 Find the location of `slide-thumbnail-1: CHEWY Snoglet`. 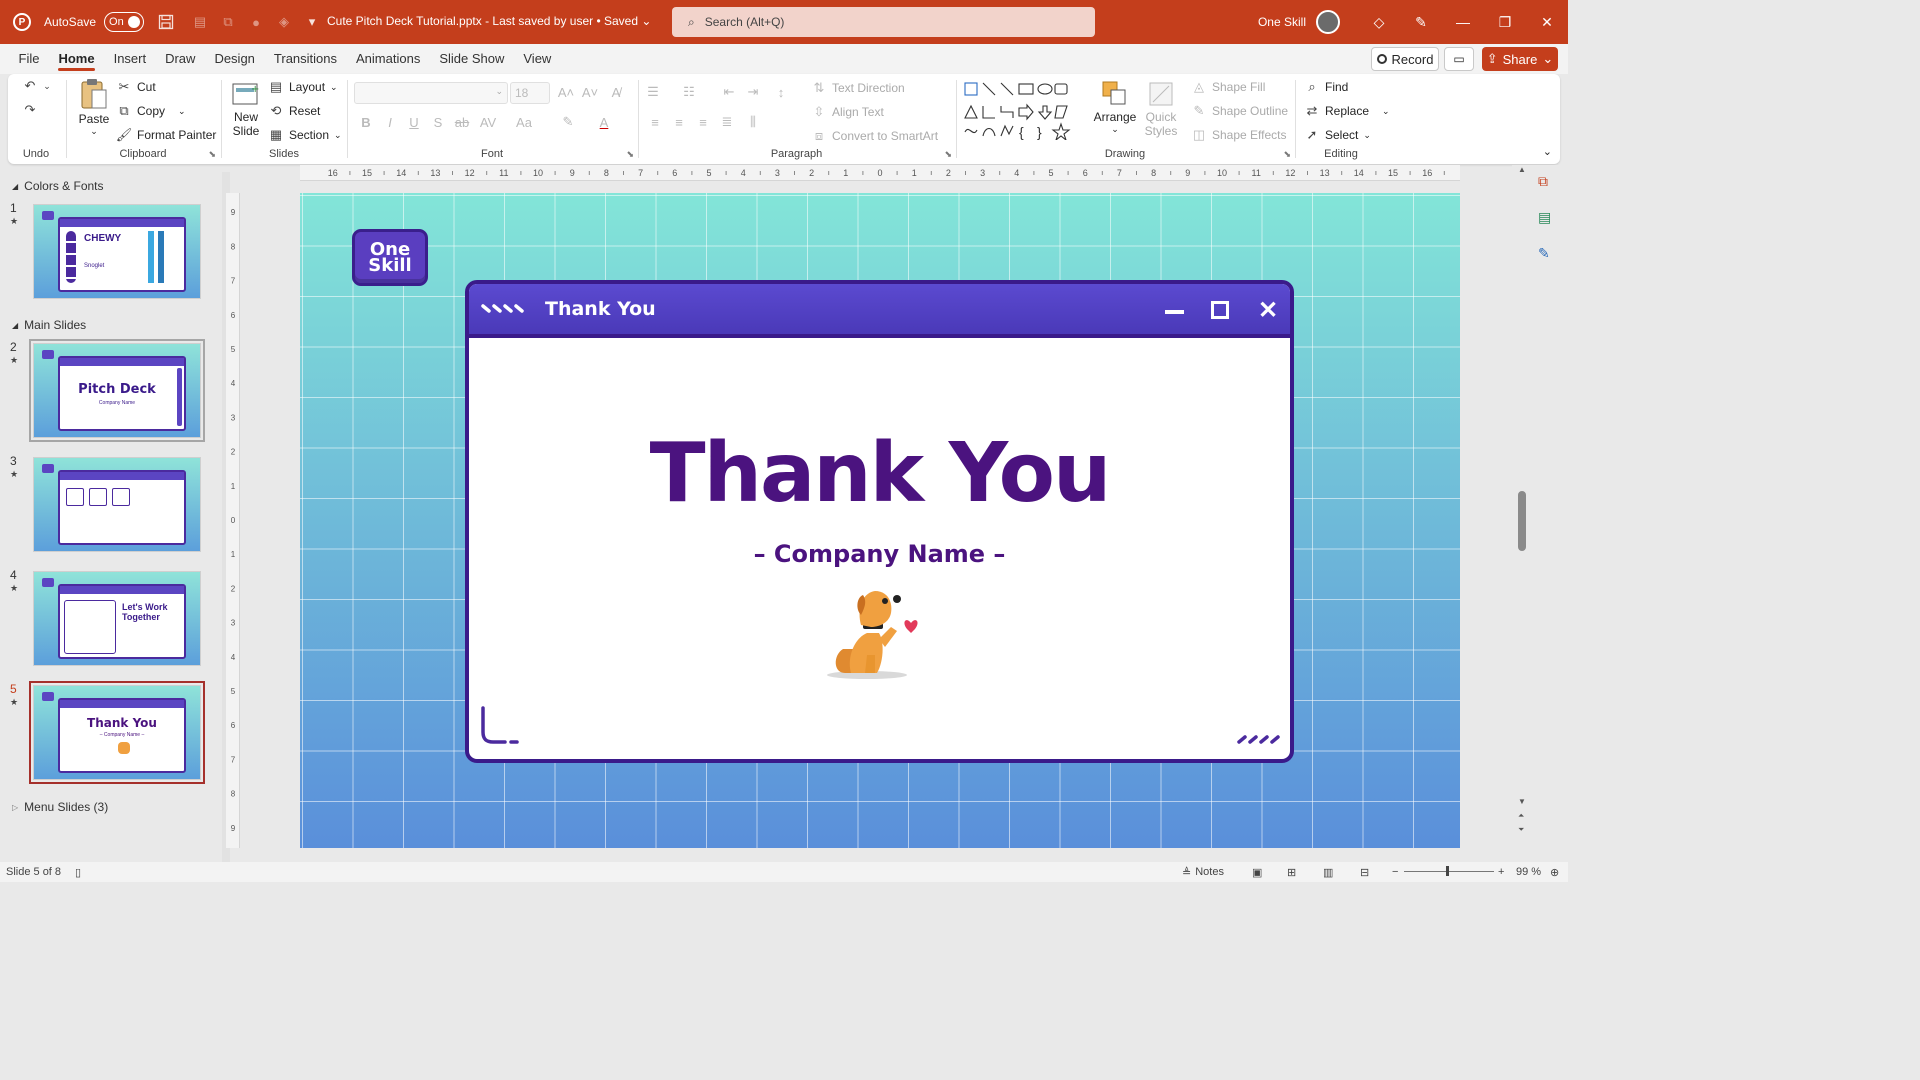

slide-thumbnail-1: CHEWY Snoglet is located at coordinates (117, 251).